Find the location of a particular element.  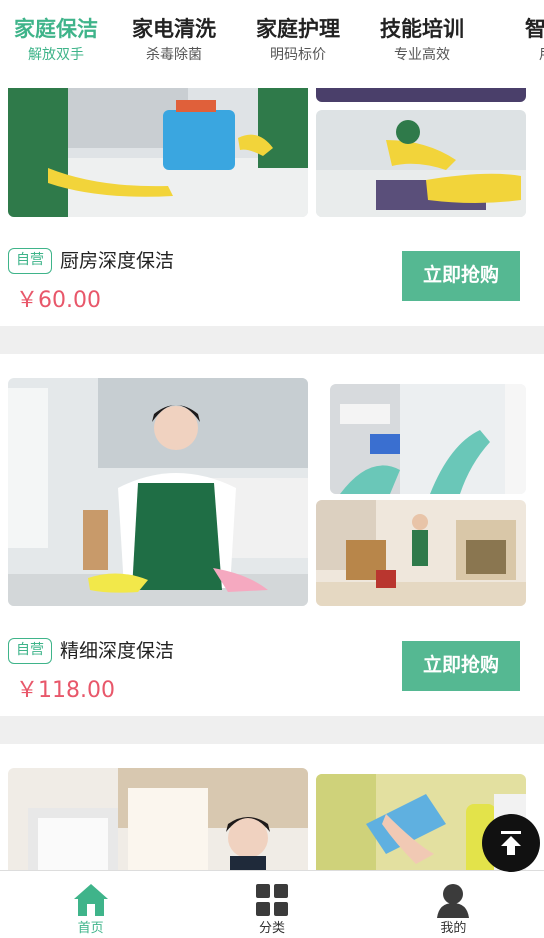

bottom-tab-mine: 我的 is located at coordinates (453, 904).